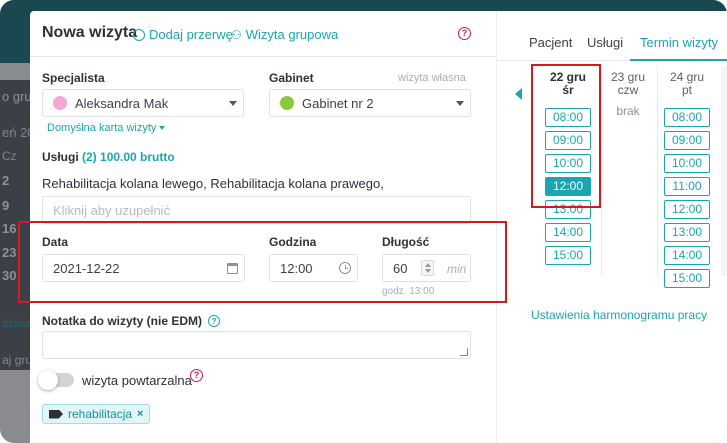 This screenshot has width=727, height=443. What do you see at coordinates (687, 140) in the screenshot?
I see `time-slot: 09:00` at bounding box center [687, 140].